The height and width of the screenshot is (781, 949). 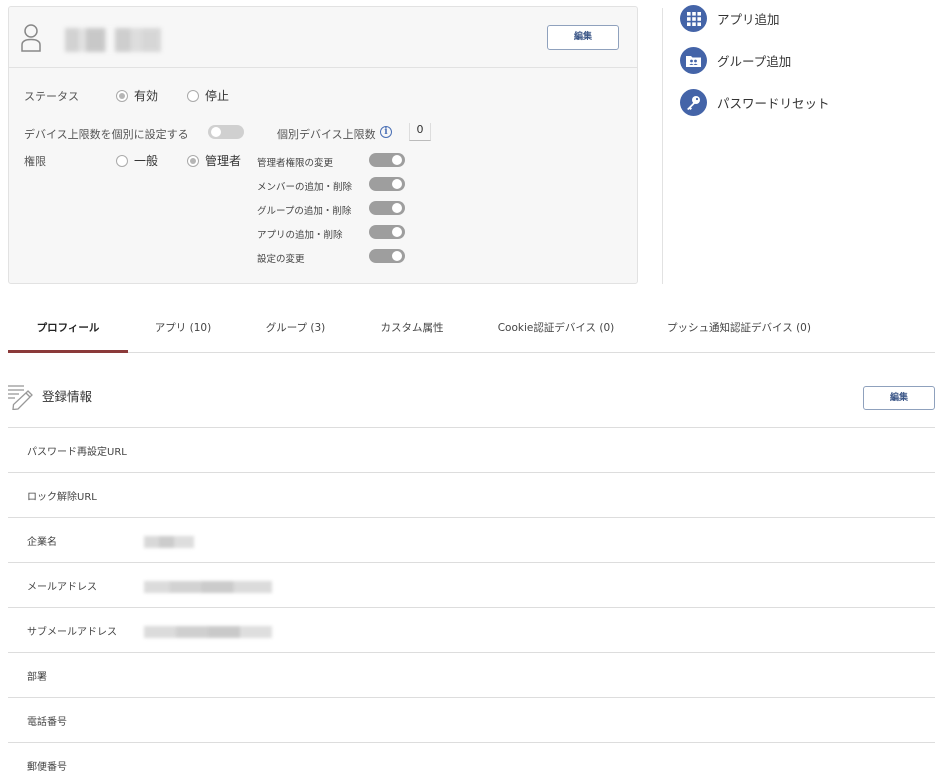 I want to click on row-label: パスワード再設定URL, so click(x=77, y=452).